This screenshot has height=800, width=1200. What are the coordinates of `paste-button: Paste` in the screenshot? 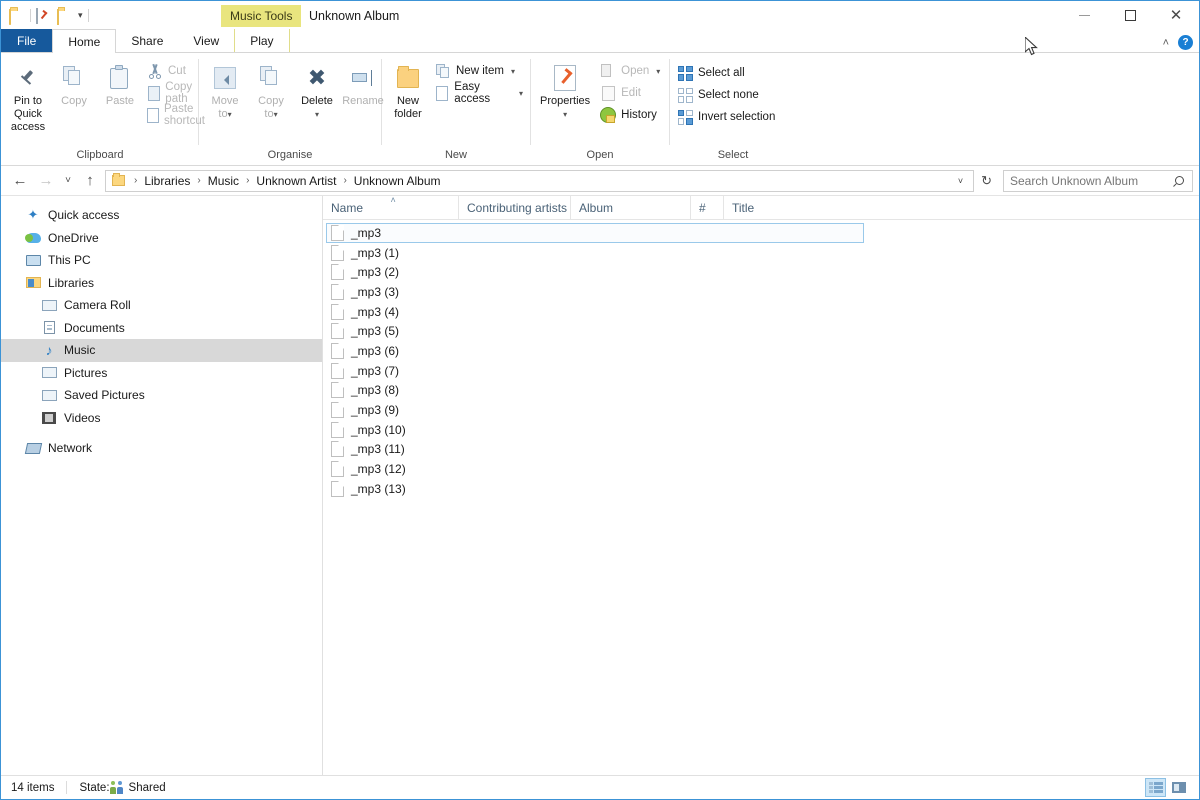 It's located at (120, 84).